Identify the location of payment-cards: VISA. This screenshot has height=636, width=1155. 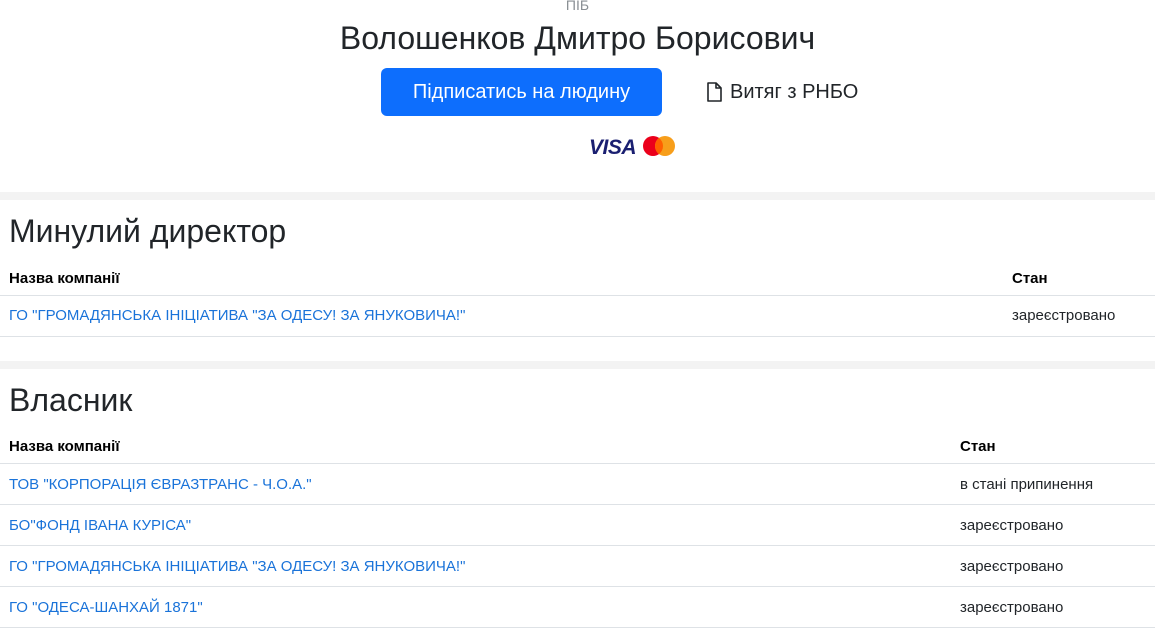
(632, 148).